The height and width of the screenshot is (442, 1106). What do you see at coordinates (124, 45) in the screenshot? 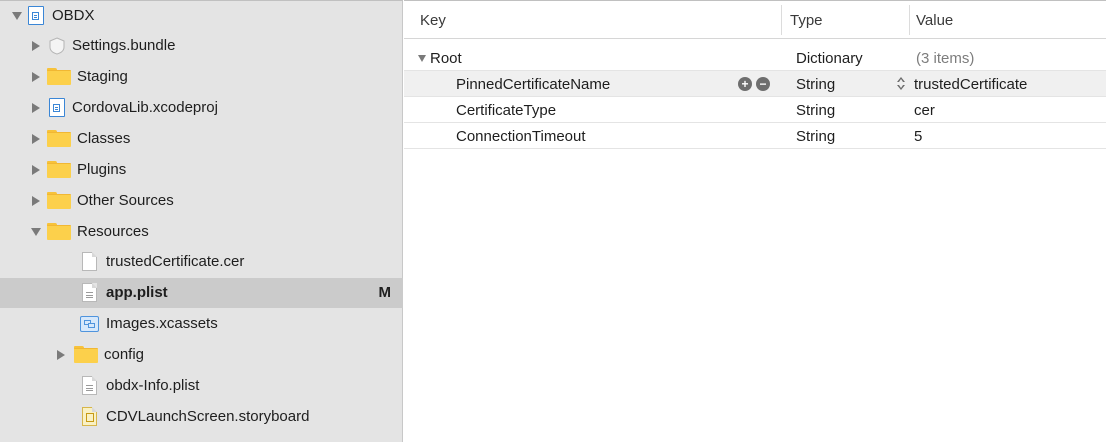
I see `nav-item-label: Settings.bundle` at bounding box center [124, 45].